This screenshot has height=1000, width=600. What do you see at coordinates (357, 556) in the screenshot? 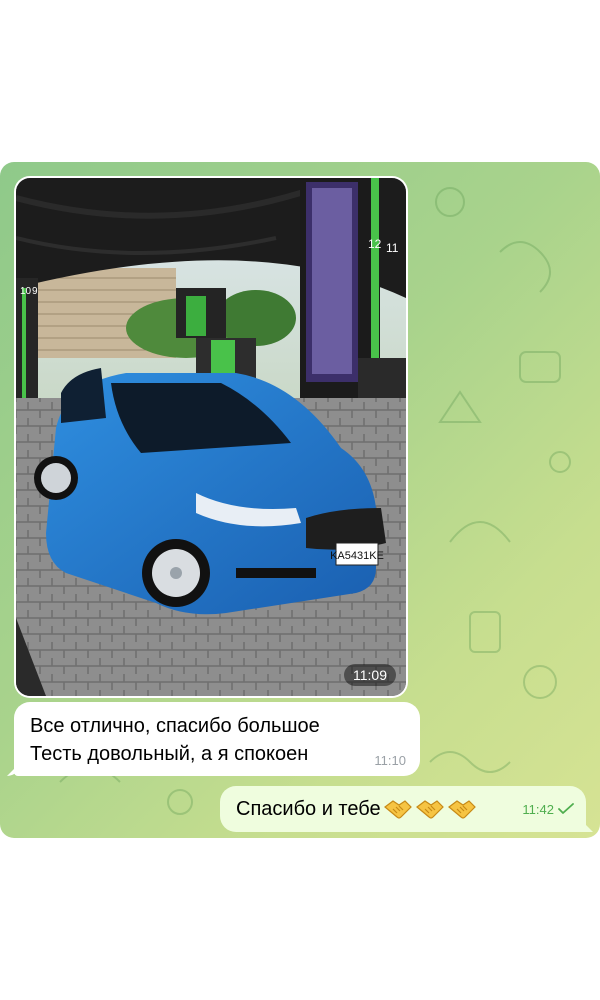
I see `license-plate-text: KA5431KE` at bounding box center [357, 556].